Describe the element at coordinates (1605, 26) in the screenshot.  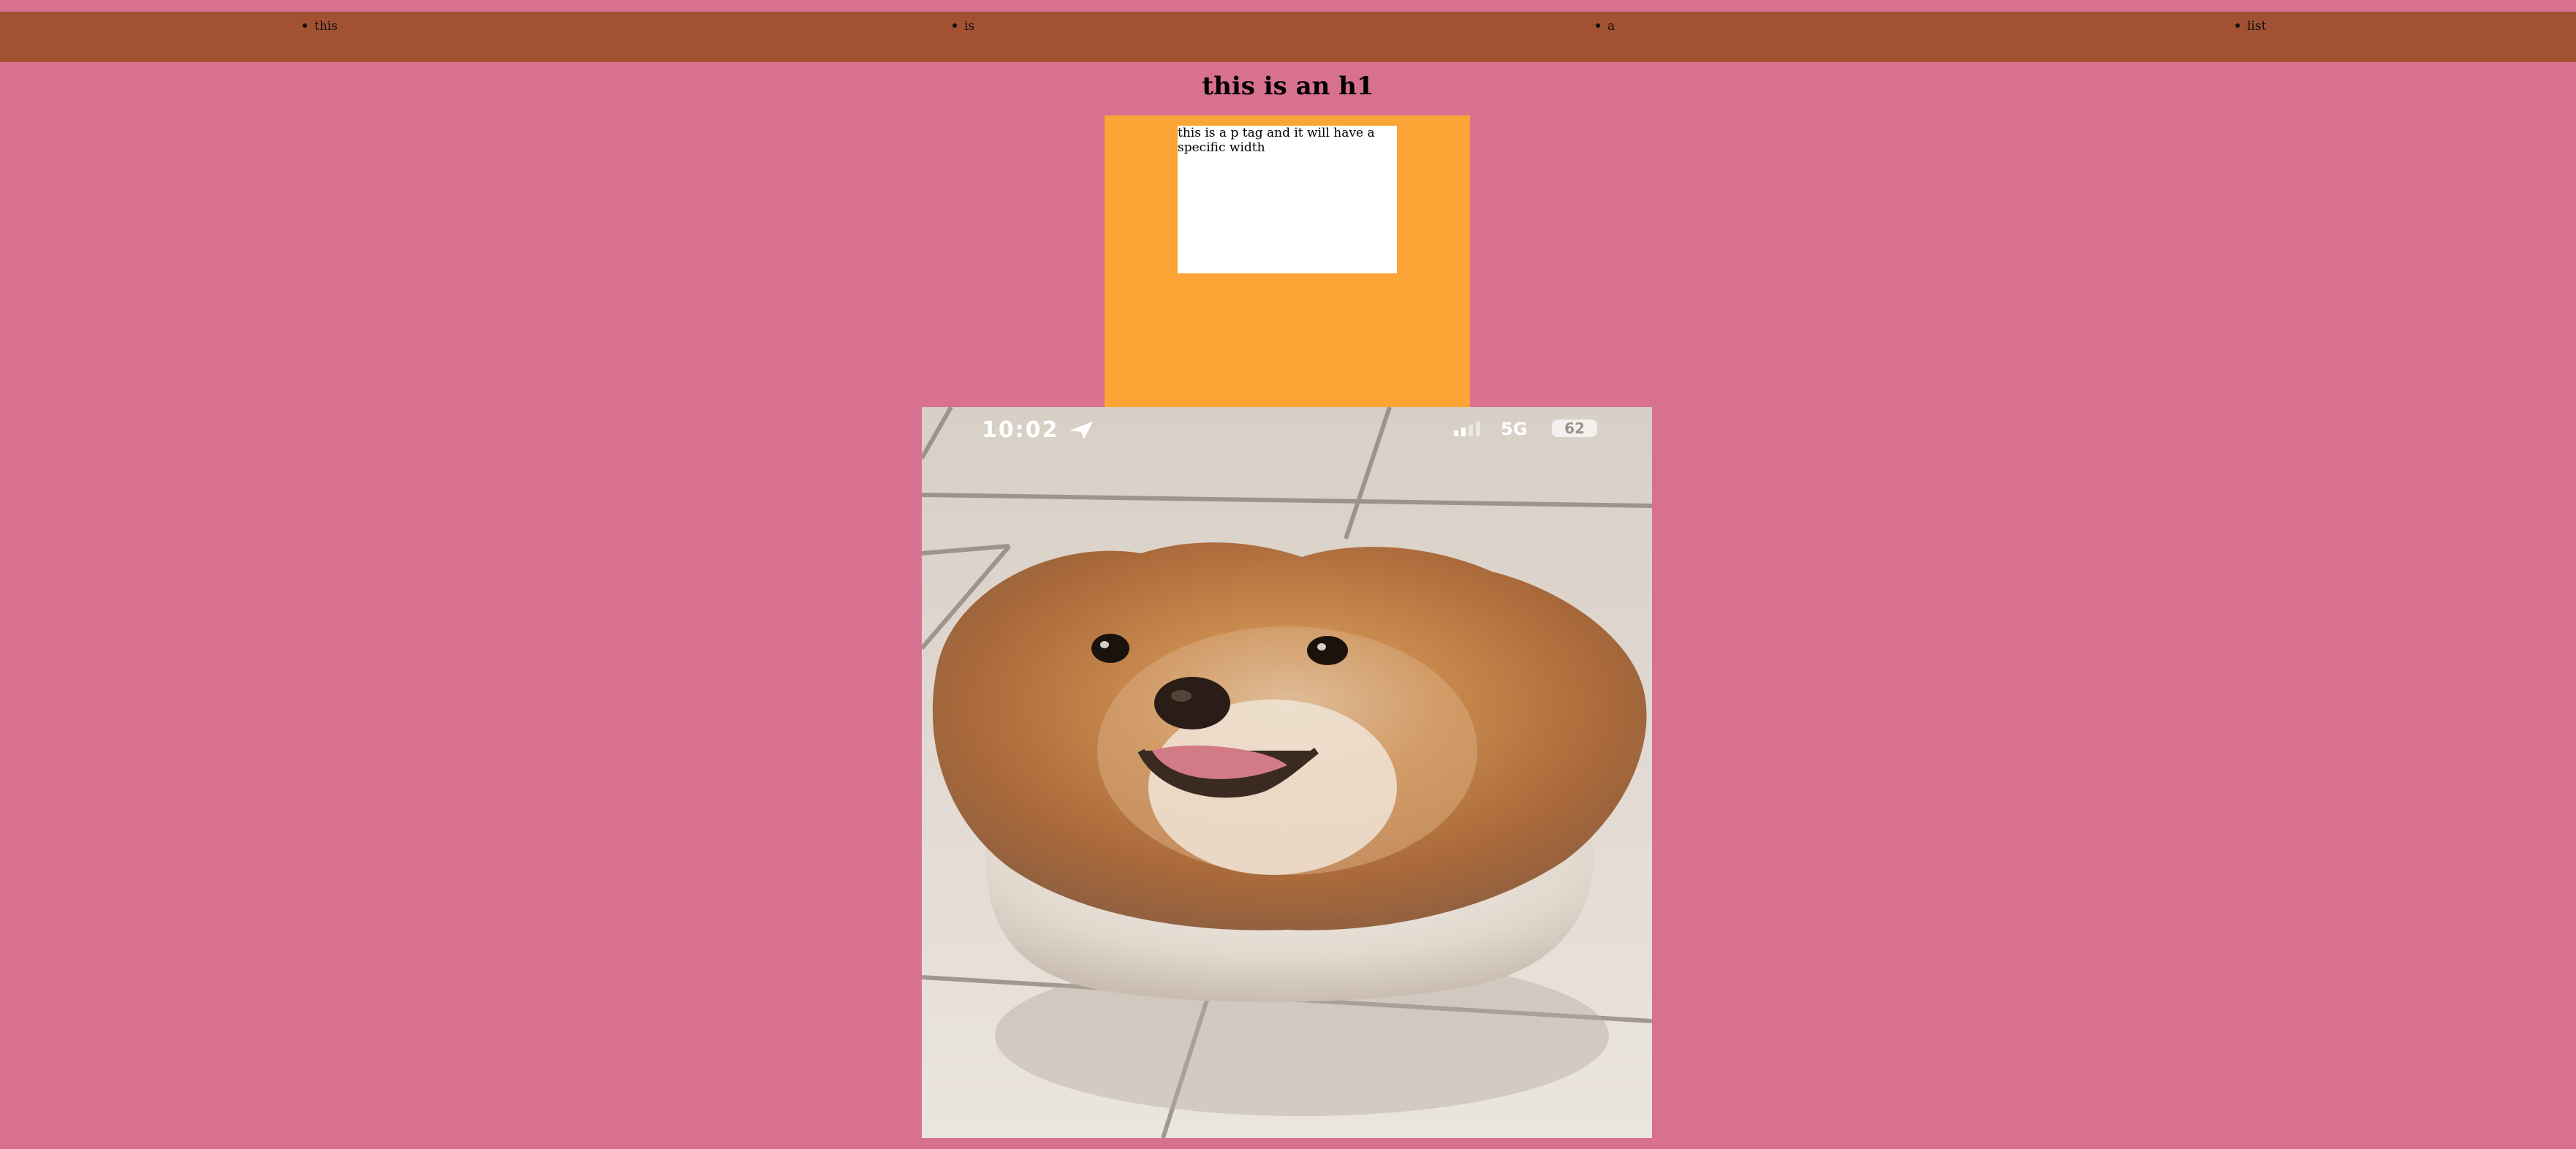
I see `list-item: a` at that location.